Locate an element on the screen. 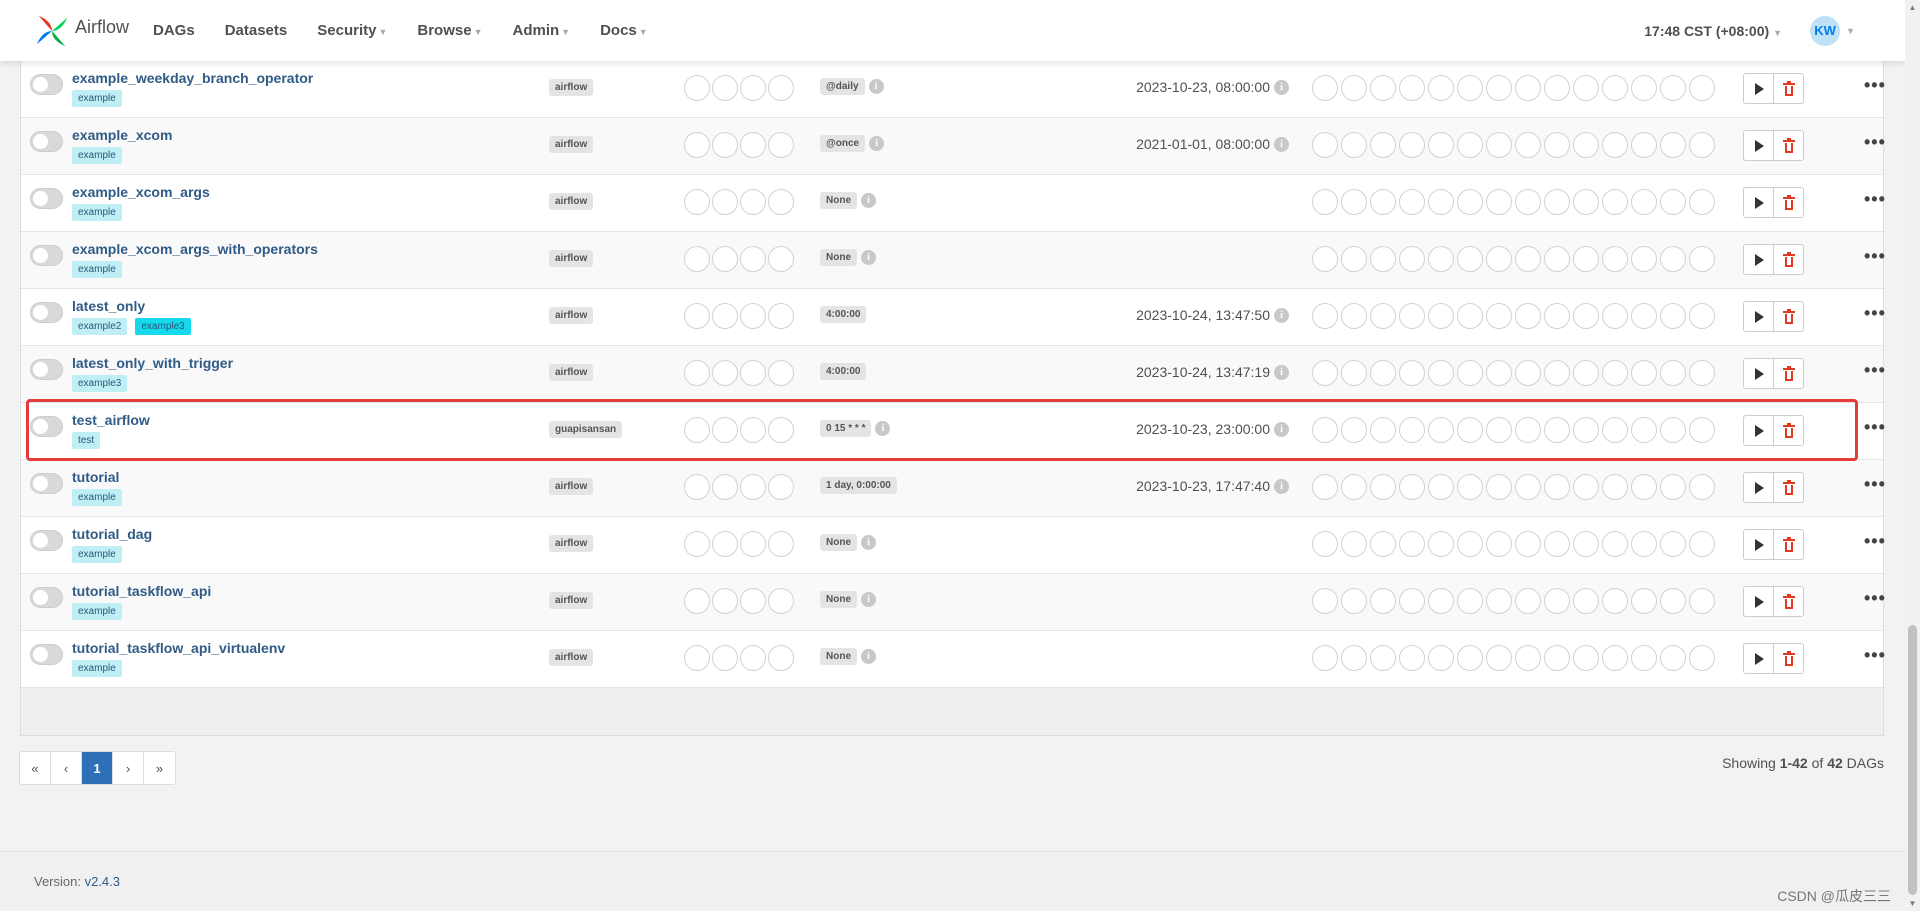  nav-dags: DAGs is located at coordinates (174, 30).